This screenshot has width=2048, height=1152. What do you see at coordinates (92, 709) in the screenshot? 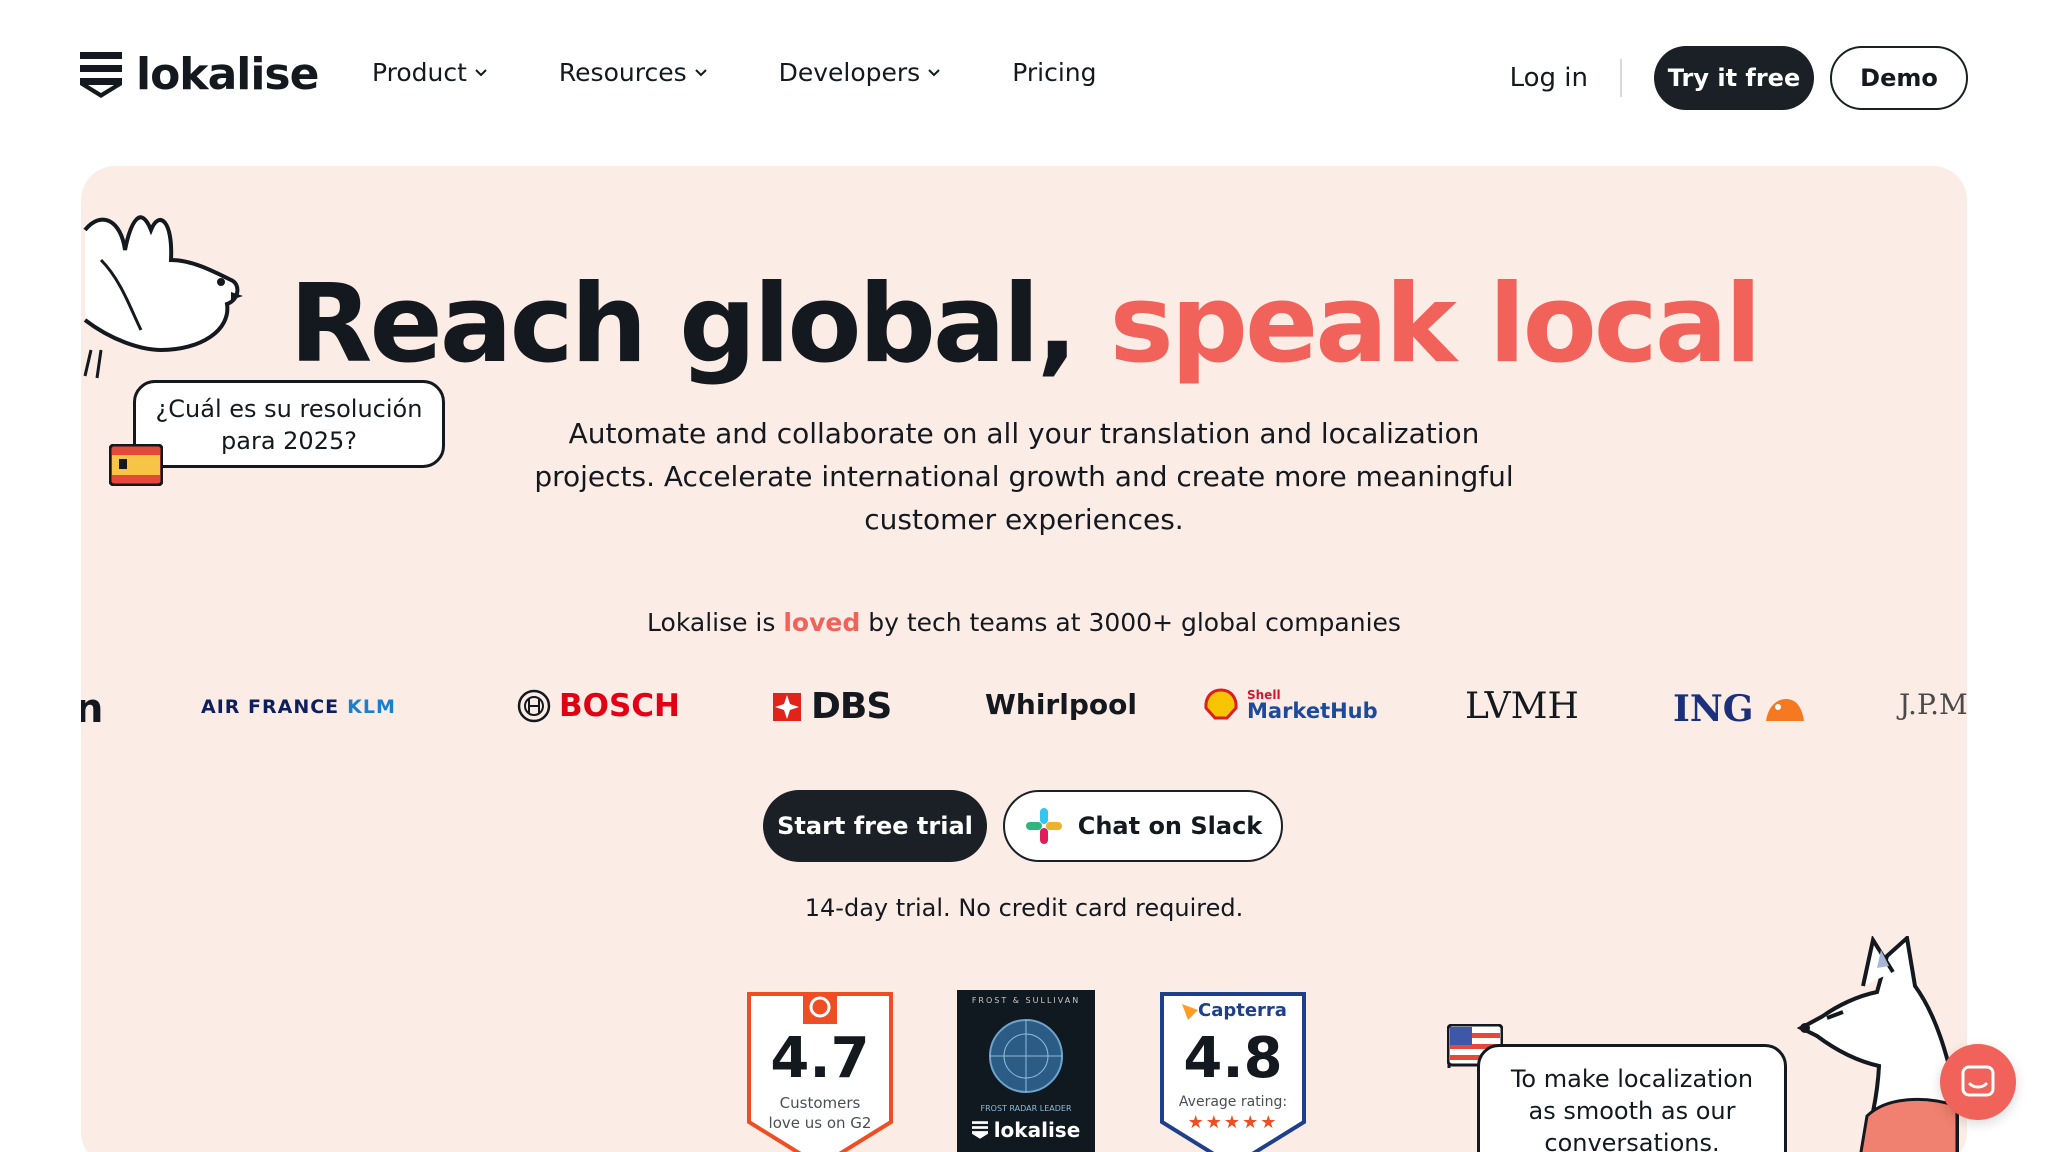
I see `logo-partial: n` at bounding box center [92, 709].